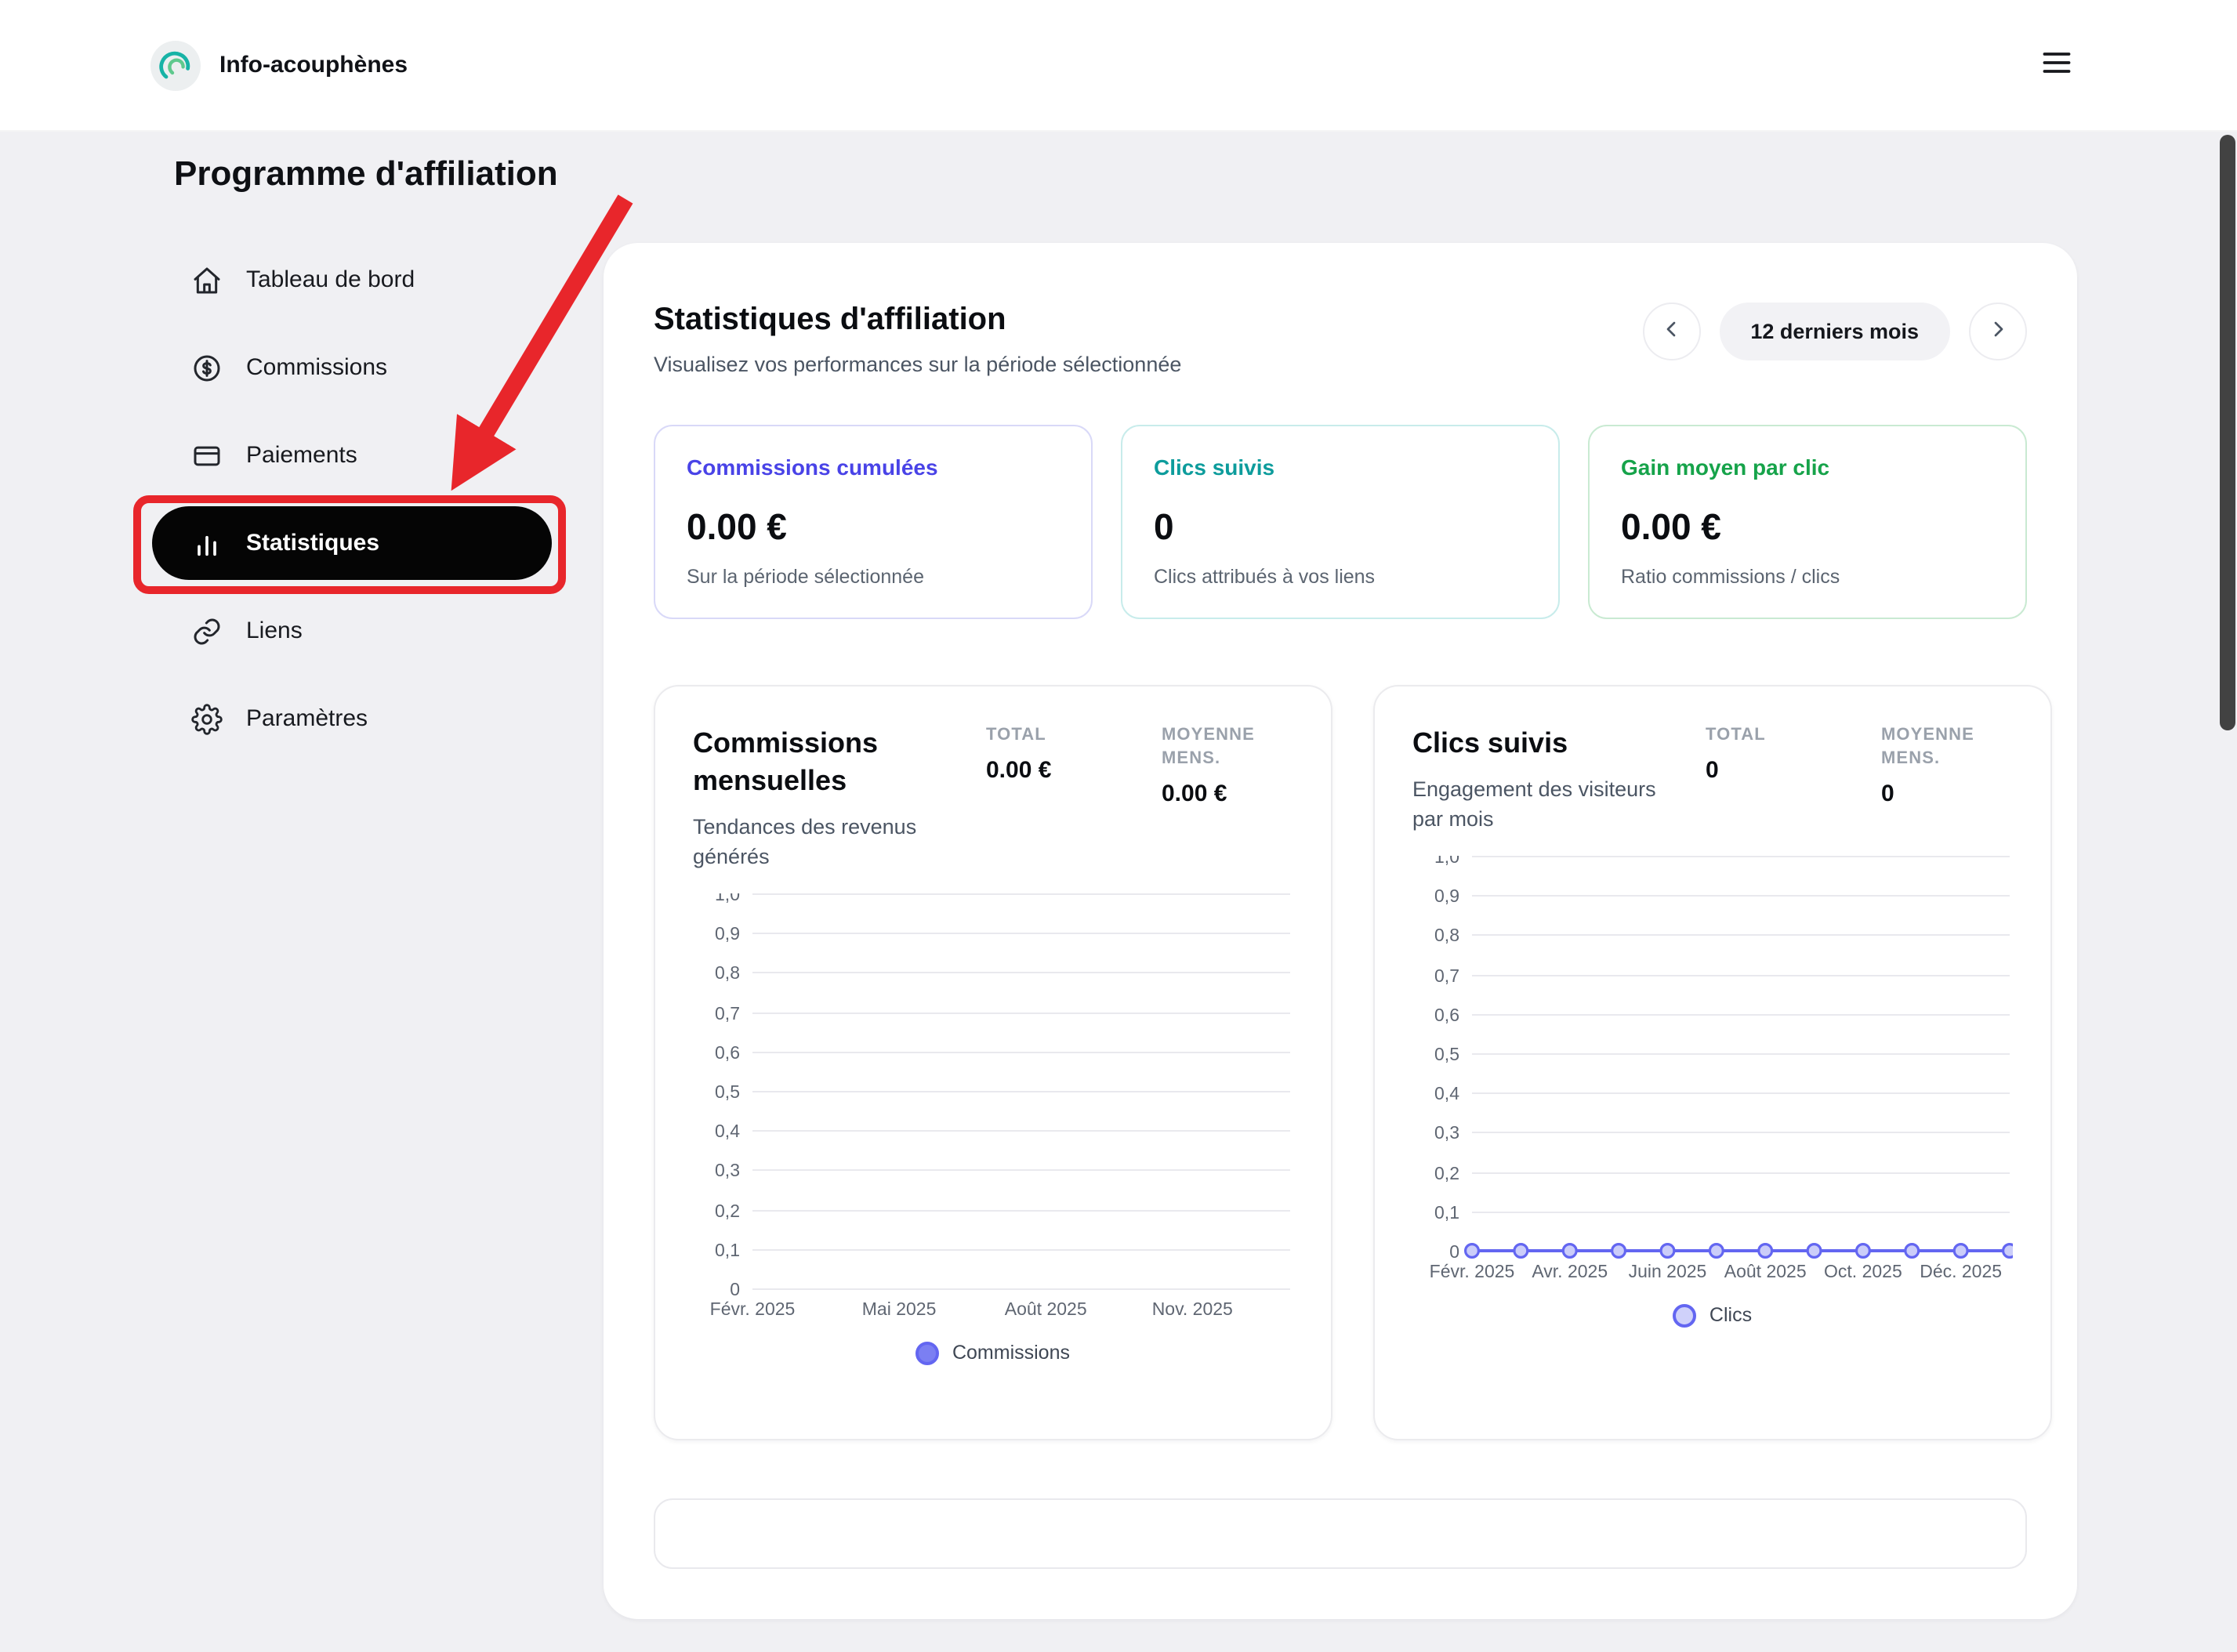 The height and width of the screenshot is (1652, 2237). What do you see at coordinates (207, 631) in the screenshot?
I see `link-icon` at bounding box center [207, 631].